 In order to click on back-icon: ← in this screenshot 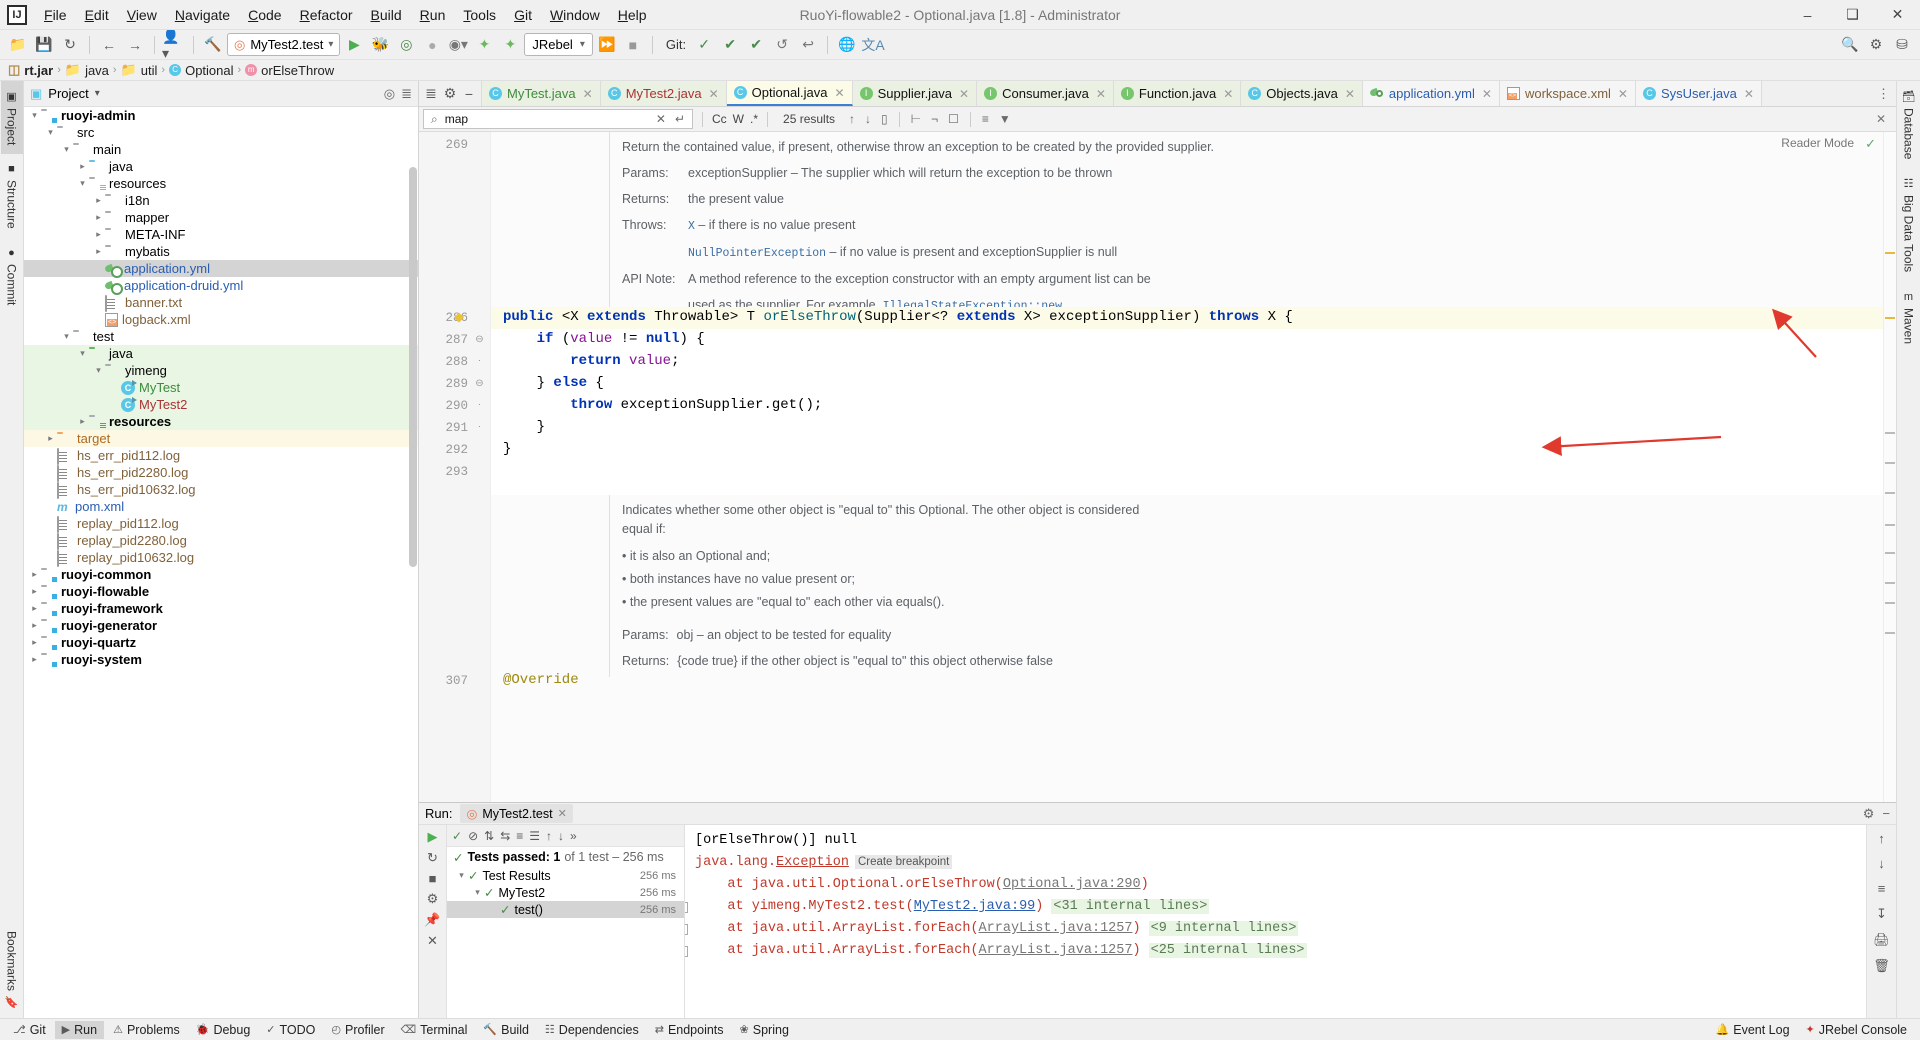, I will do `click(109, 45)`.